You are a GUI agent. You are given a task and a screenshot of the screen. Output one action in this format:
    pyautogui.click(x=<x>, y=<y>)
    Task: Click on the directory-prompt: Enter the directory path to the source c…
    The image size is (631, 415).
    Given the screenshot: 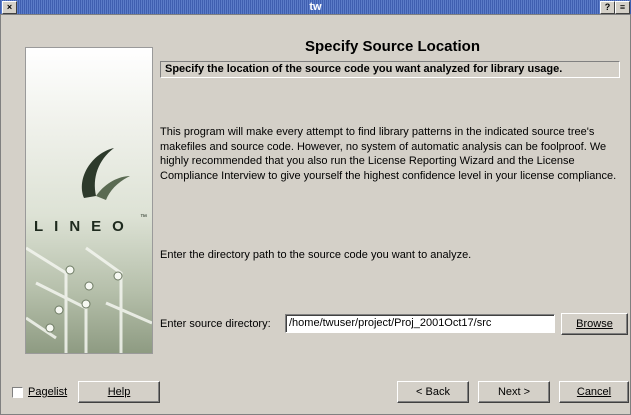 What is the action you would take?
    pyautogui.click(x=316, y=255)
    